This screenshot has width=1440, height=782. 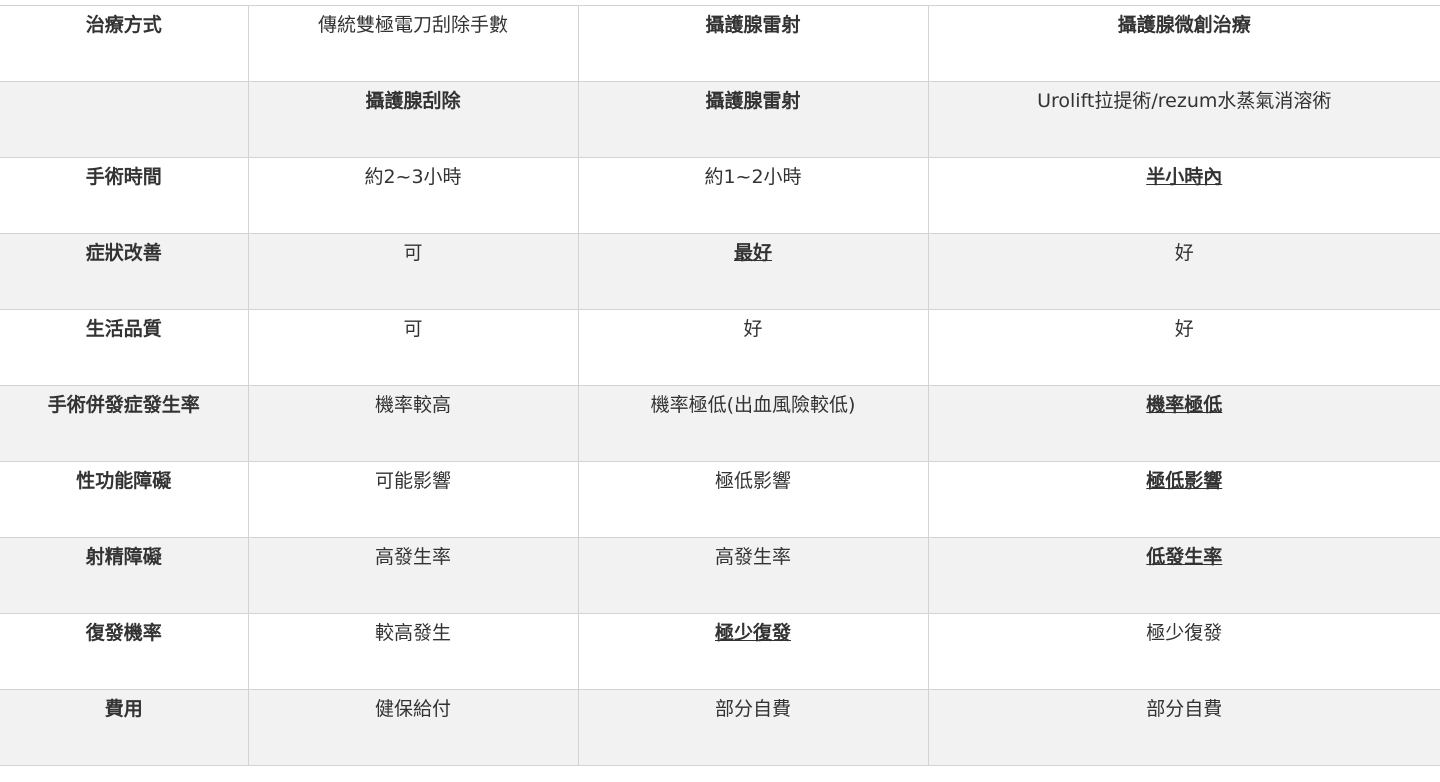 What do you see at coordinates (412, 727) in the screenshot?
I see `table-cell: 健保給付` at bounding box center [412, 727].